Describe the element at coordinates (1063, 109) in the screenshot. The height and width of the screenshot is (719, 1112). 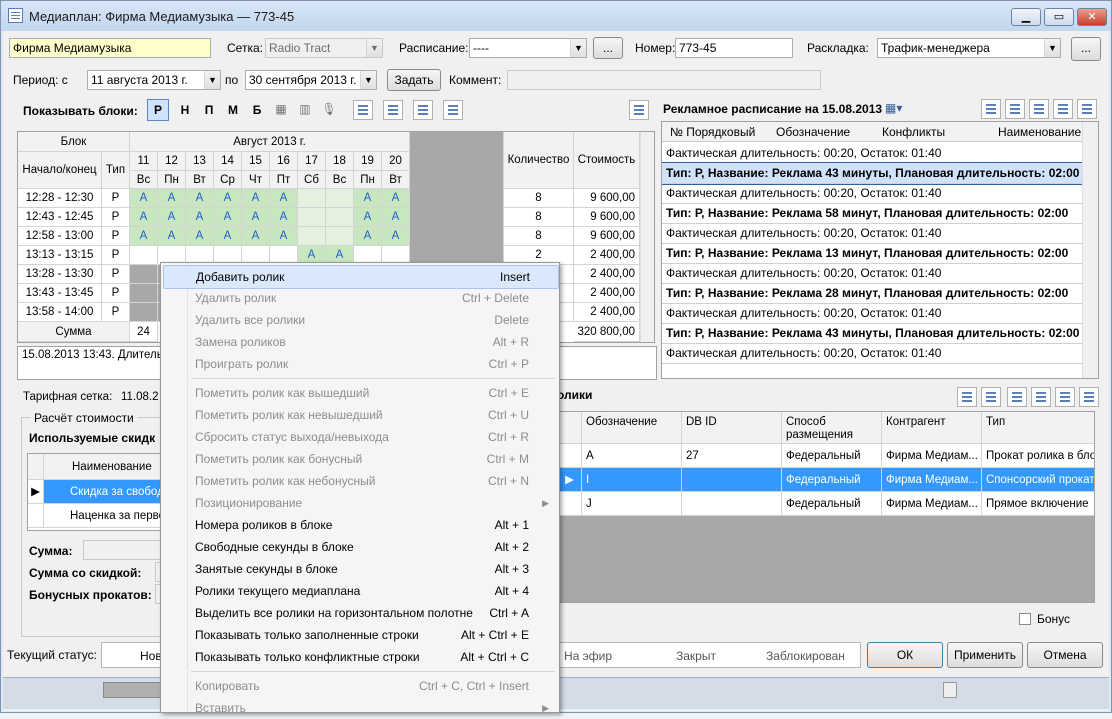
I see `schedule-delete-icon` at that location.